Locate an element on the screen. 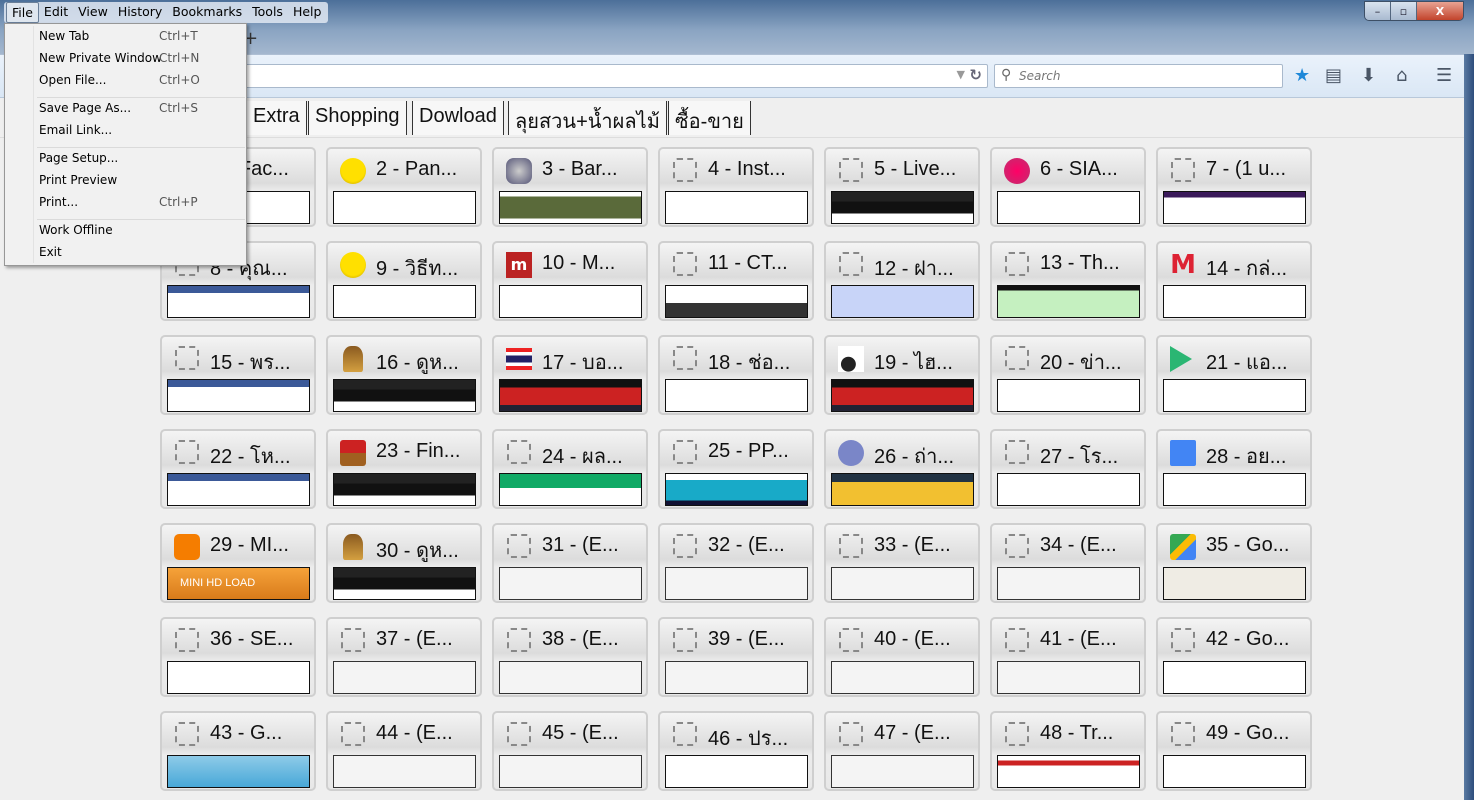 This screenshot has width=1474, height=800. menu-edit: Edit is located at coordinates (56, 12).